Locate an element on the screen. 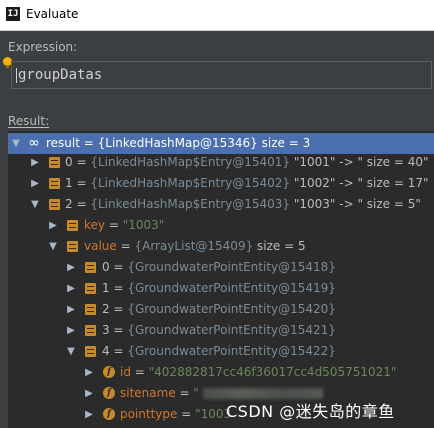  watermark: CSDN @迷失岛的章鱼 is located at coordinates (310, 411).